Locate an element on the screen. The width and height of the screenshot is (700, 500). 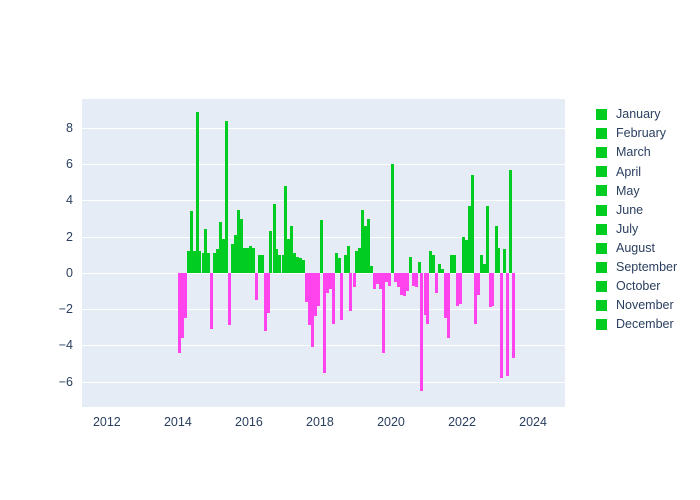
legend-item-january: January is located at coordinates (648, 114).